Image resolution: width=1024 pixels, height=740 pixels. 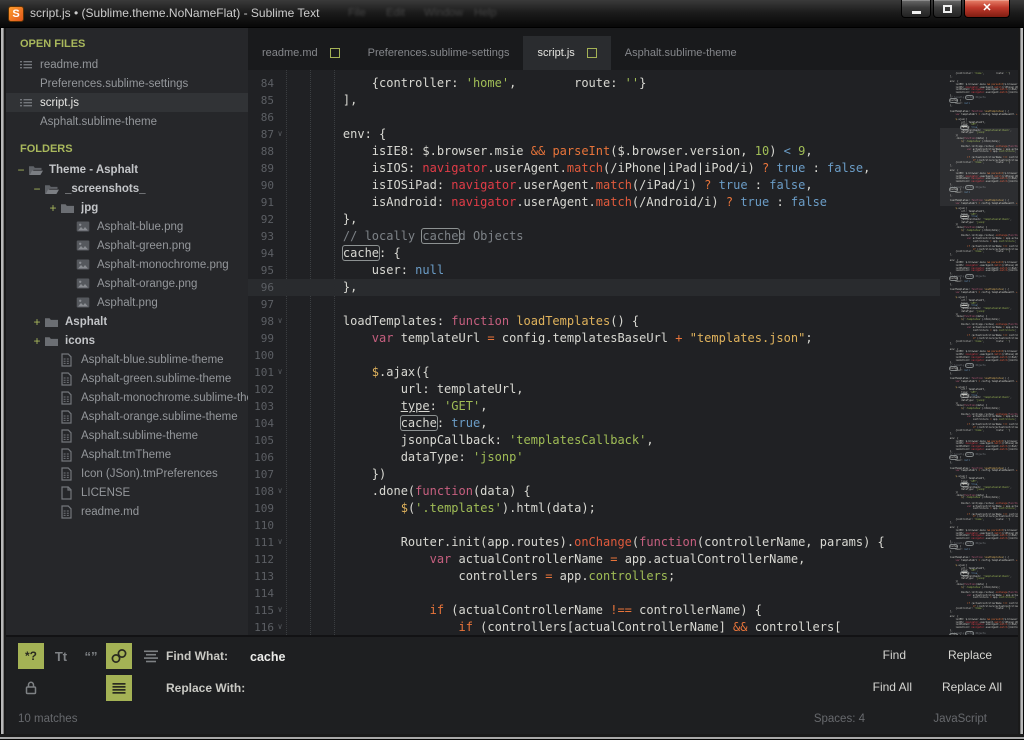 I want to click on case-icon: Tt, so click(x=61, y=656).